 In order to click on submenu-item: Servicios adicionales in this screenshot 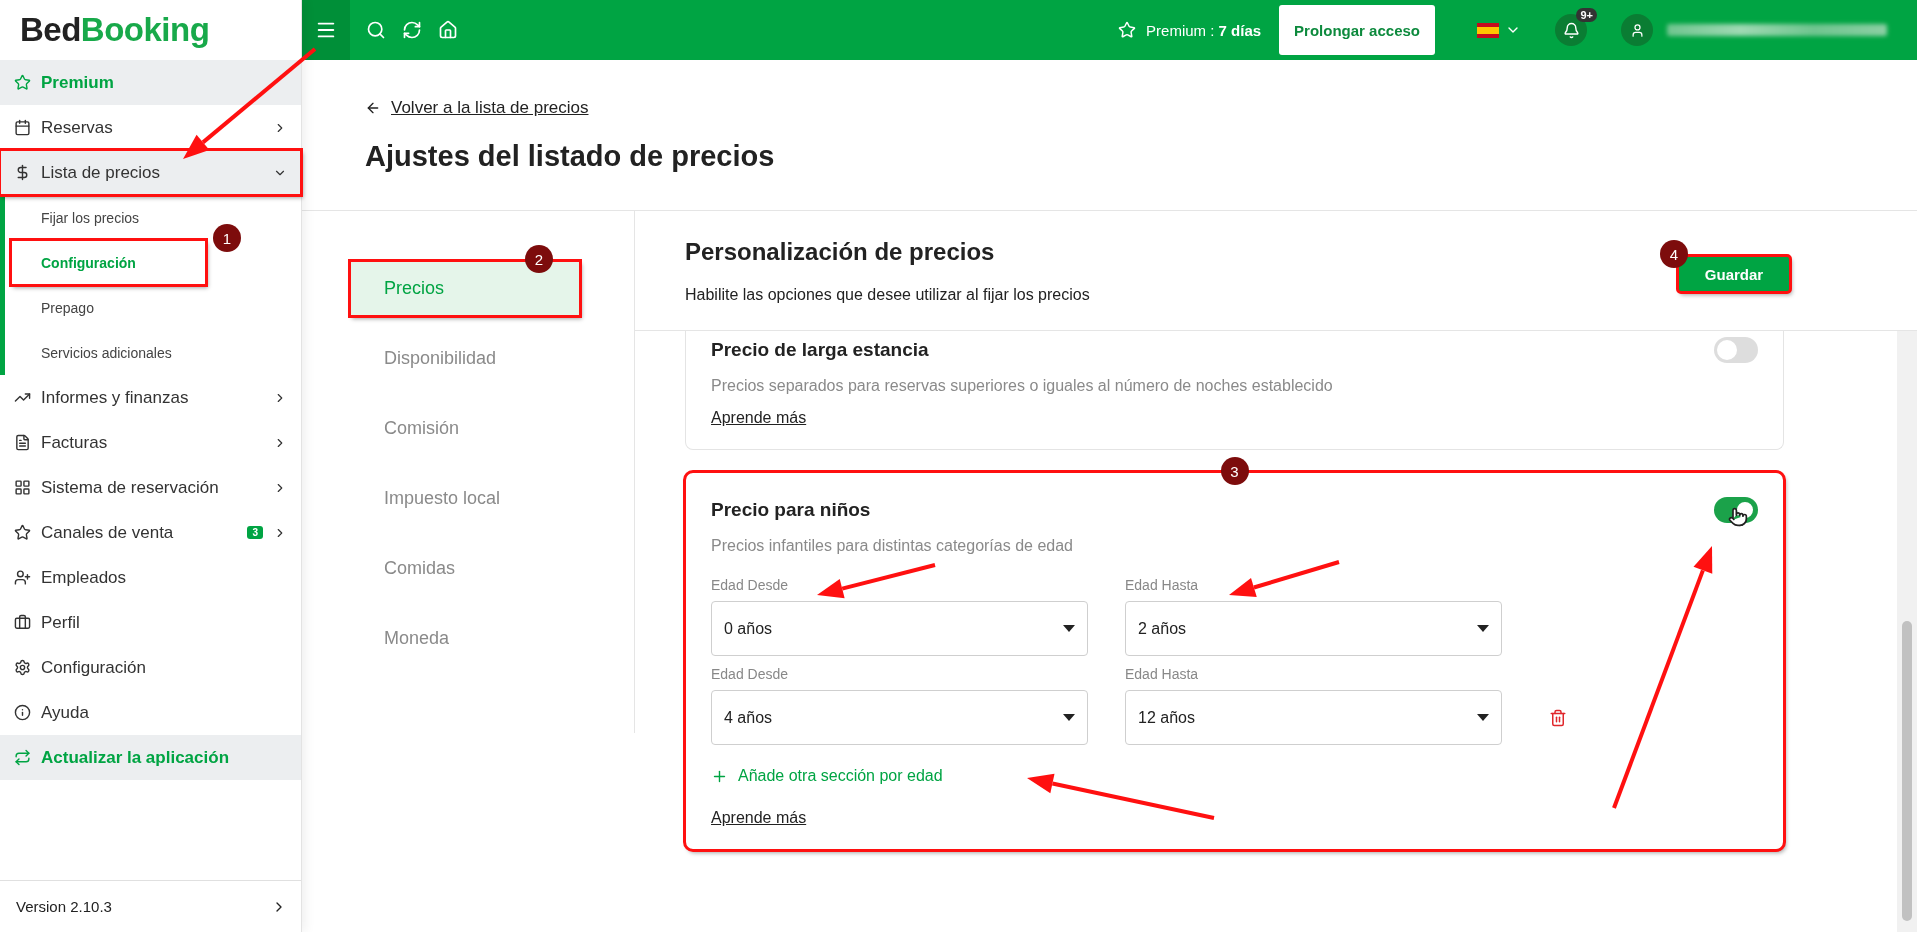, I will do `click(108, 352)`.